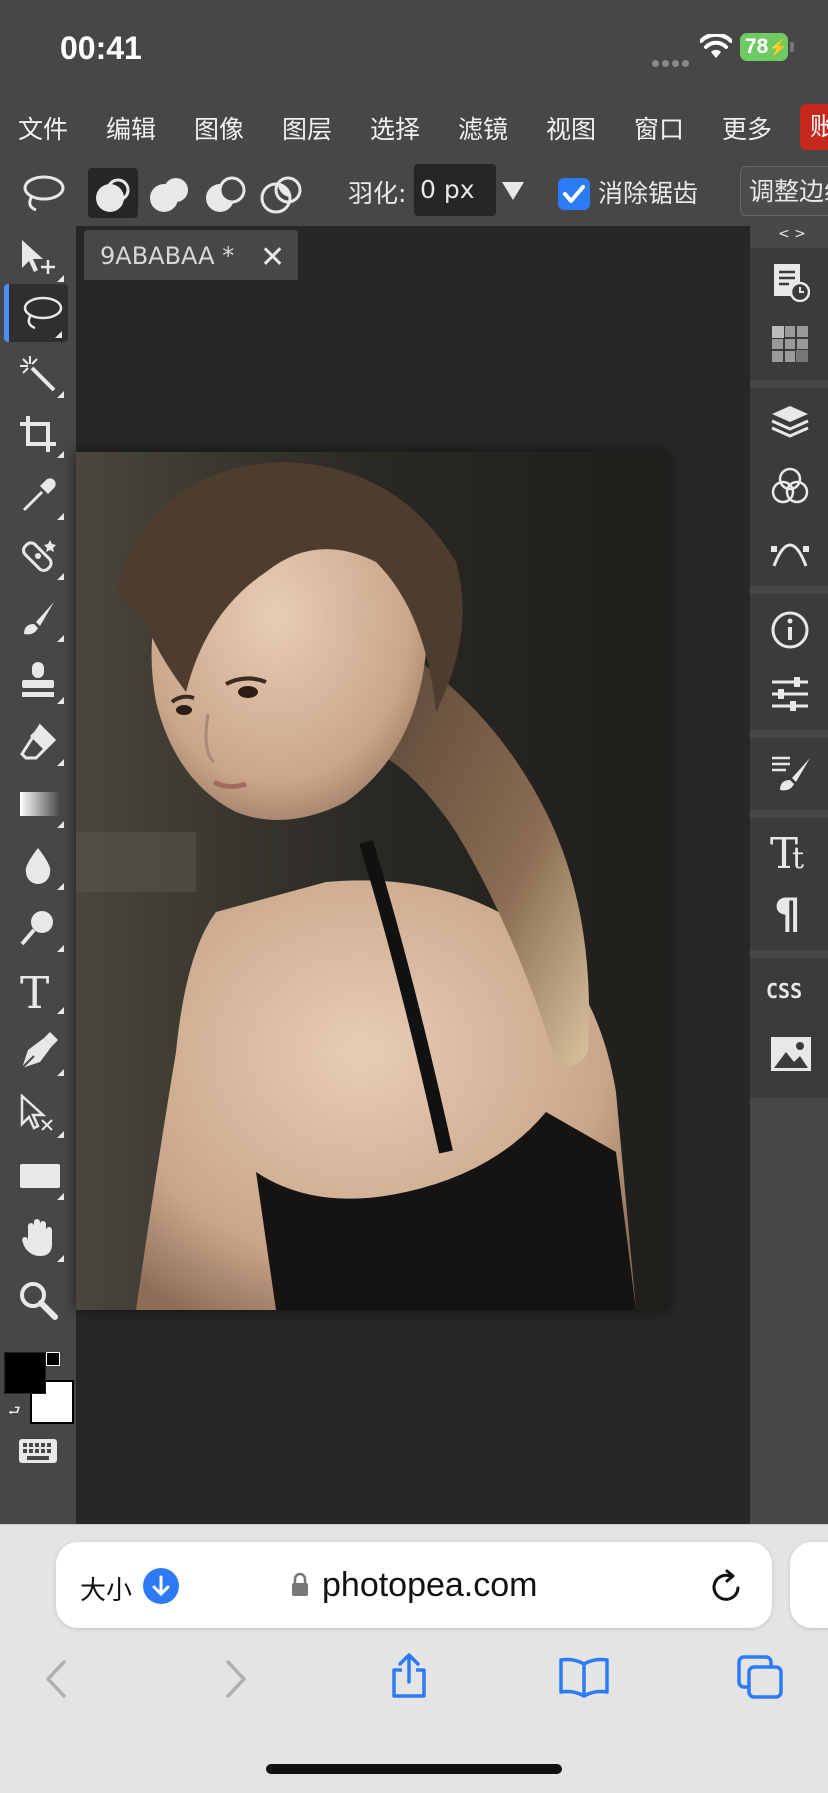 This screenshot has width=828, height=1793. I want to click on keyboard-icon, so click(38, 1453).